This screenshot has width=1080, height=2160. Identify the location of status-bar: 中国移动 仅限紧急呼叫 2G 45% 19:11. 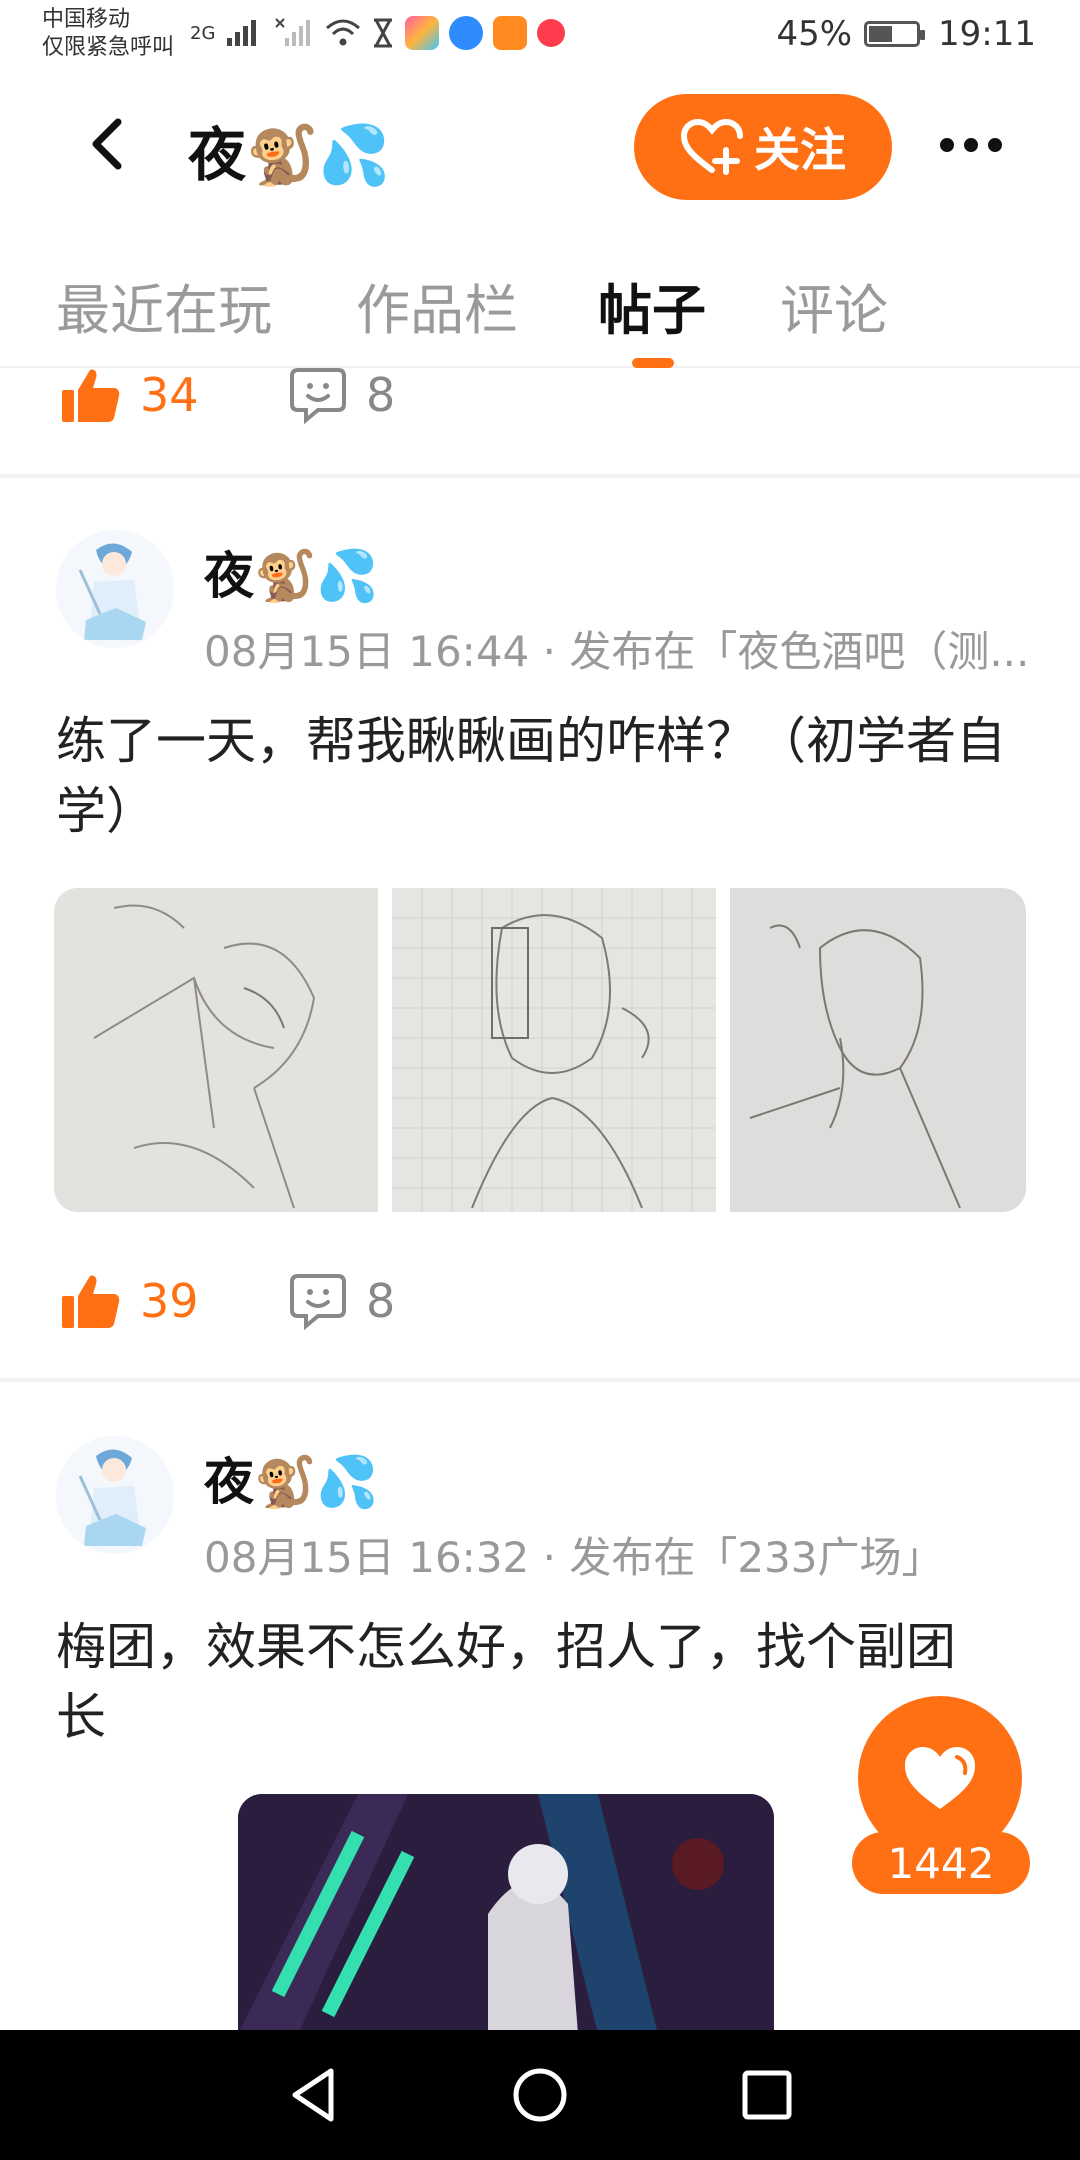
(540, 36).